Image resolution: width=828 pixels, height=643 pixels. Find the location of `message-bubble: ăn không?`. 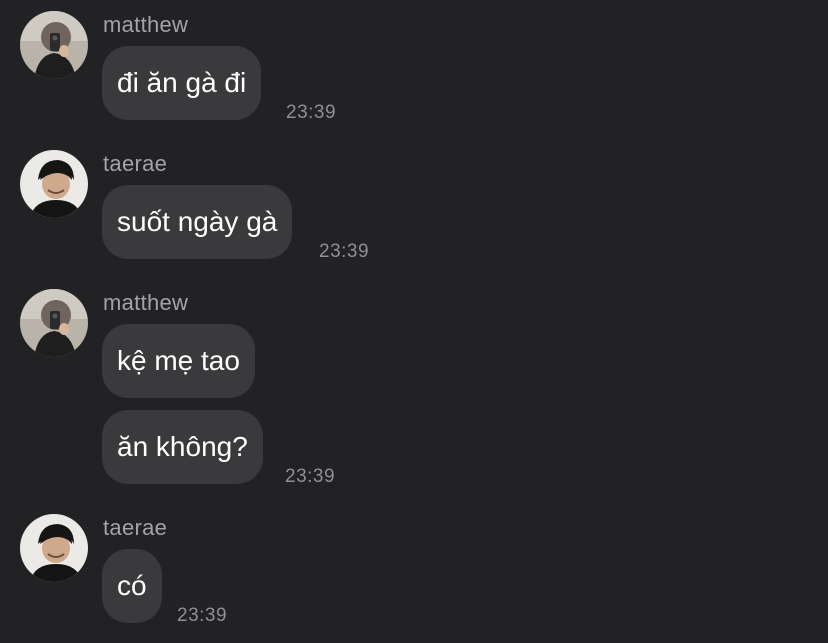

message-bubble: ăn không? is located at coordinates (182, 447).